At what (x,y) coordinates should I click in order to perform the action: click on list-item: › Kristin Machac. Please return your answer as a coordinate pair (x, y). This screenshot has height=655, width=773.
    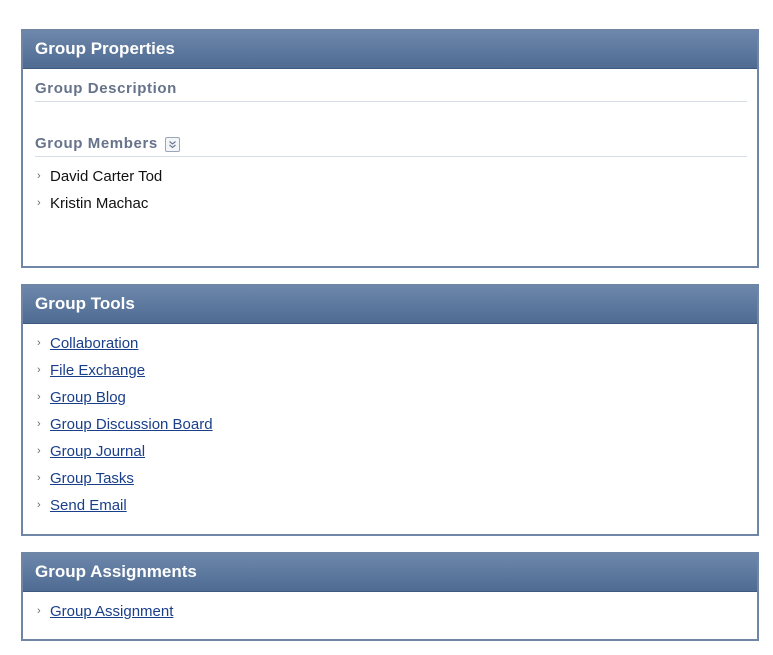
    Looking at the image, I should click on (397, 203).